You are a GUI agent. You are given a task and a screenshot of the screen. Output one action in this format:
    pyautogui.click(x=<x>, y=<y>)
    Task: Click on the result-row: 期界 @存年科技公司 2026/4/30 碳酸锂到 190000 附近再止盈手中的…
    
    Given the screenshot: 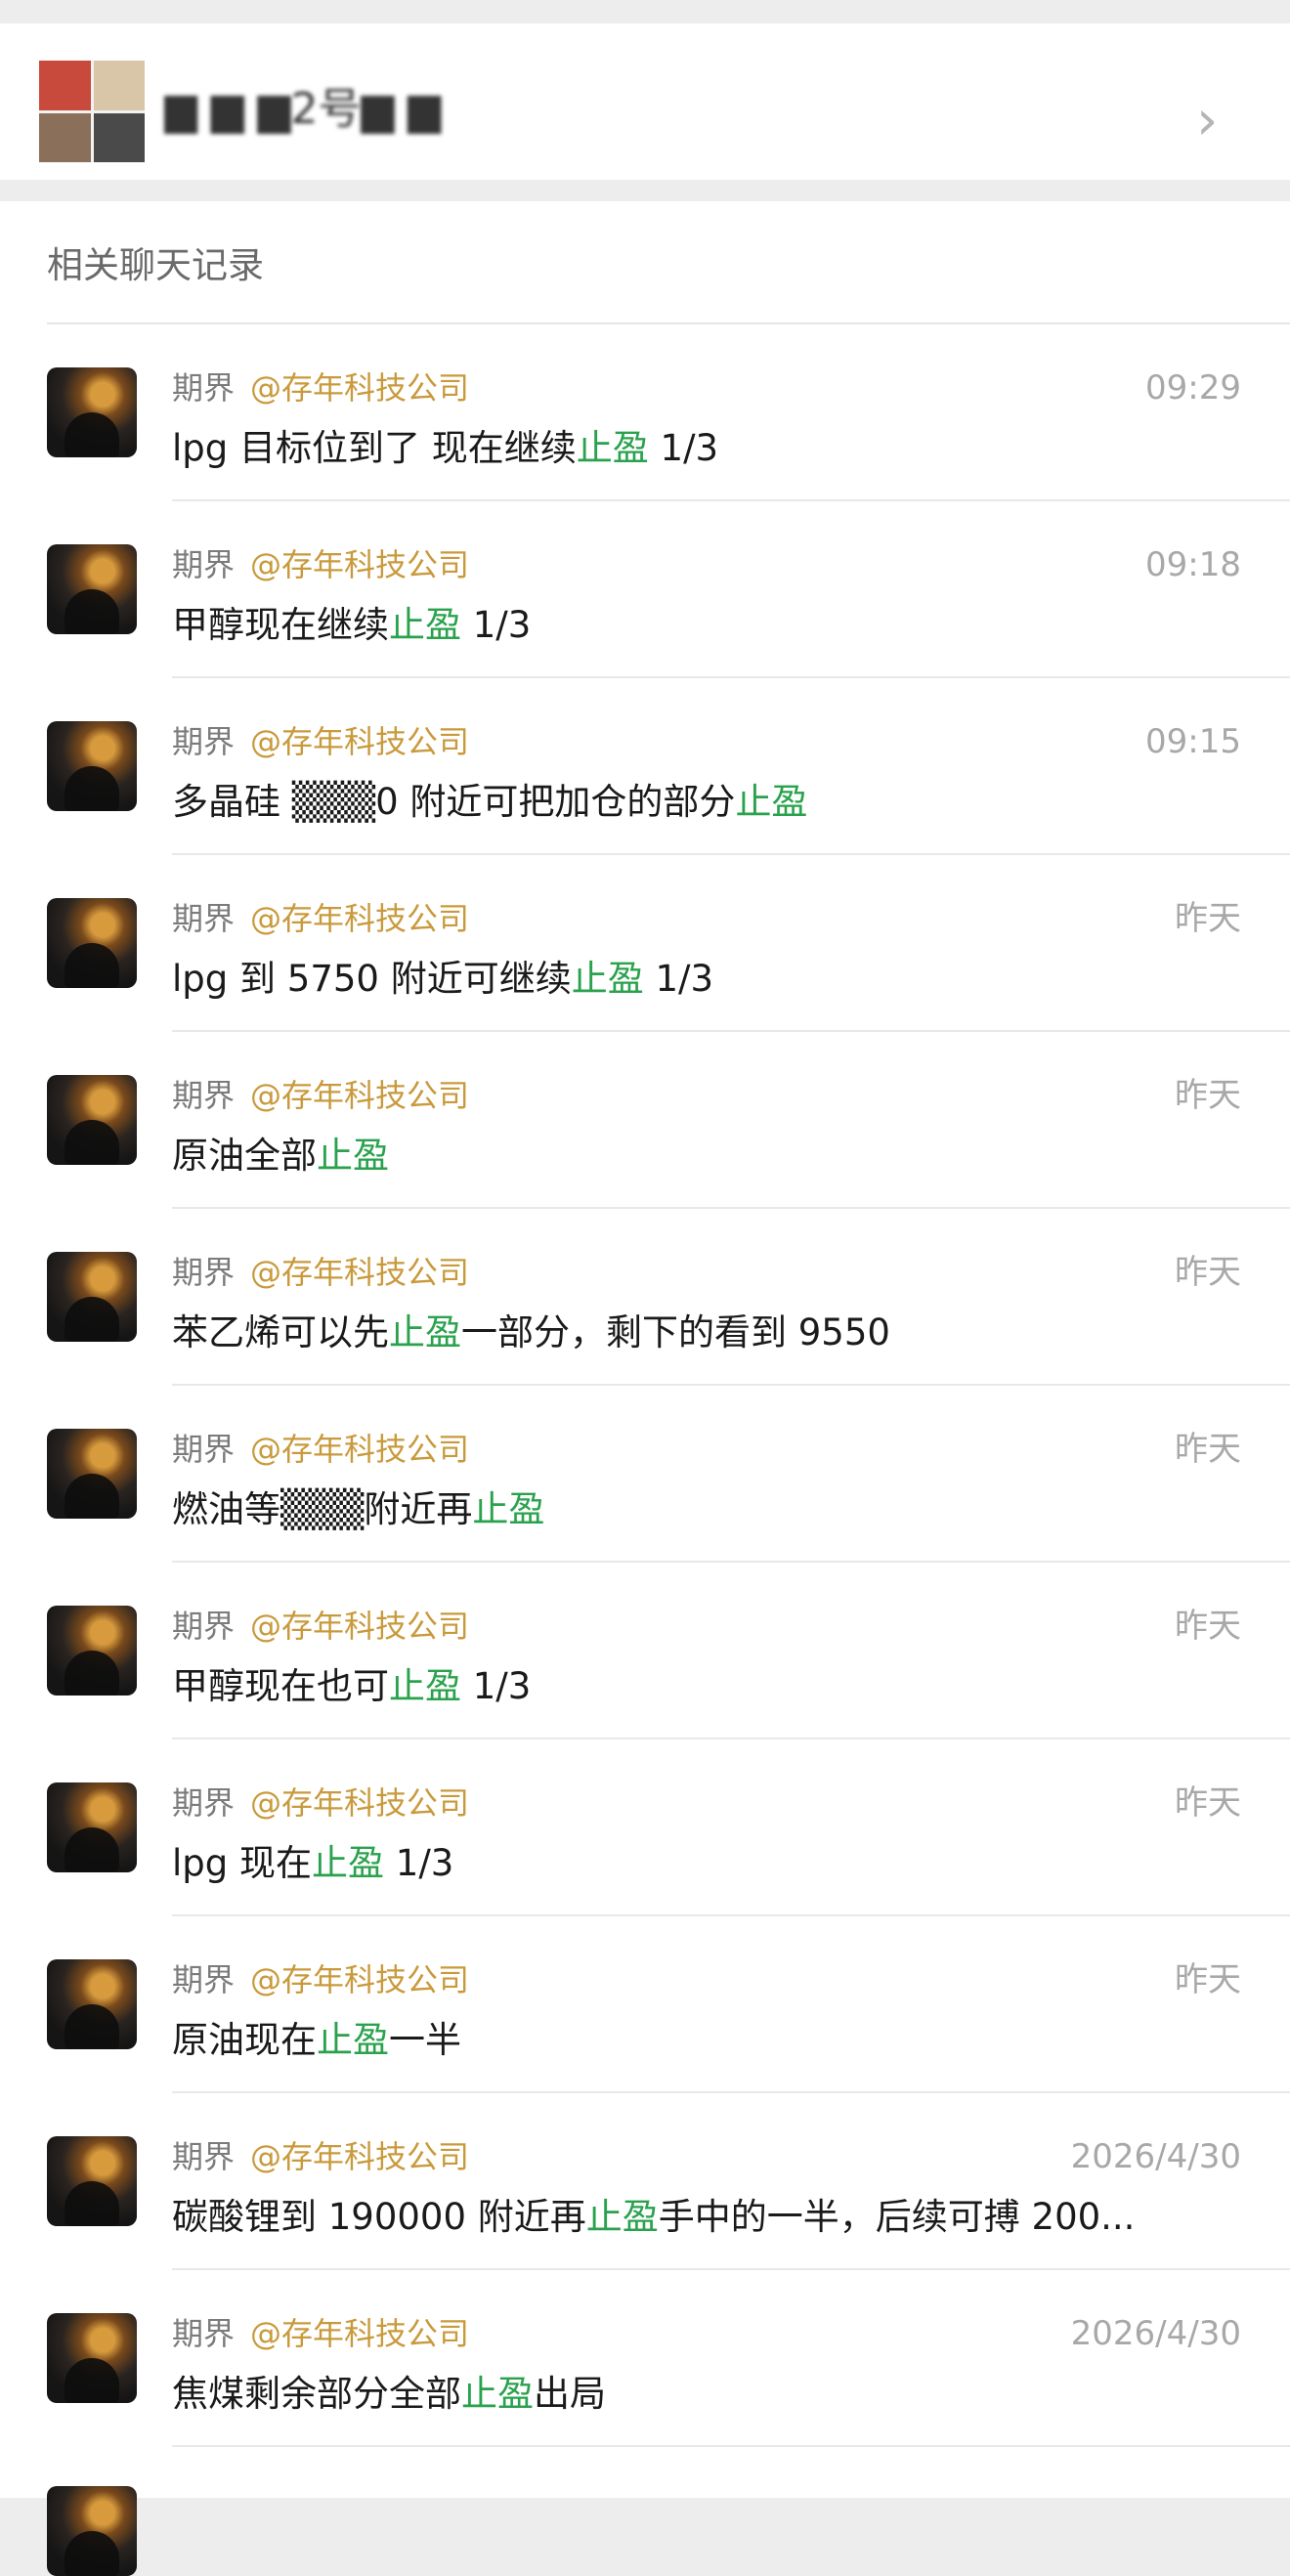 What is the action you would take?
    pyautogui.click(x=645, y=2181)
    